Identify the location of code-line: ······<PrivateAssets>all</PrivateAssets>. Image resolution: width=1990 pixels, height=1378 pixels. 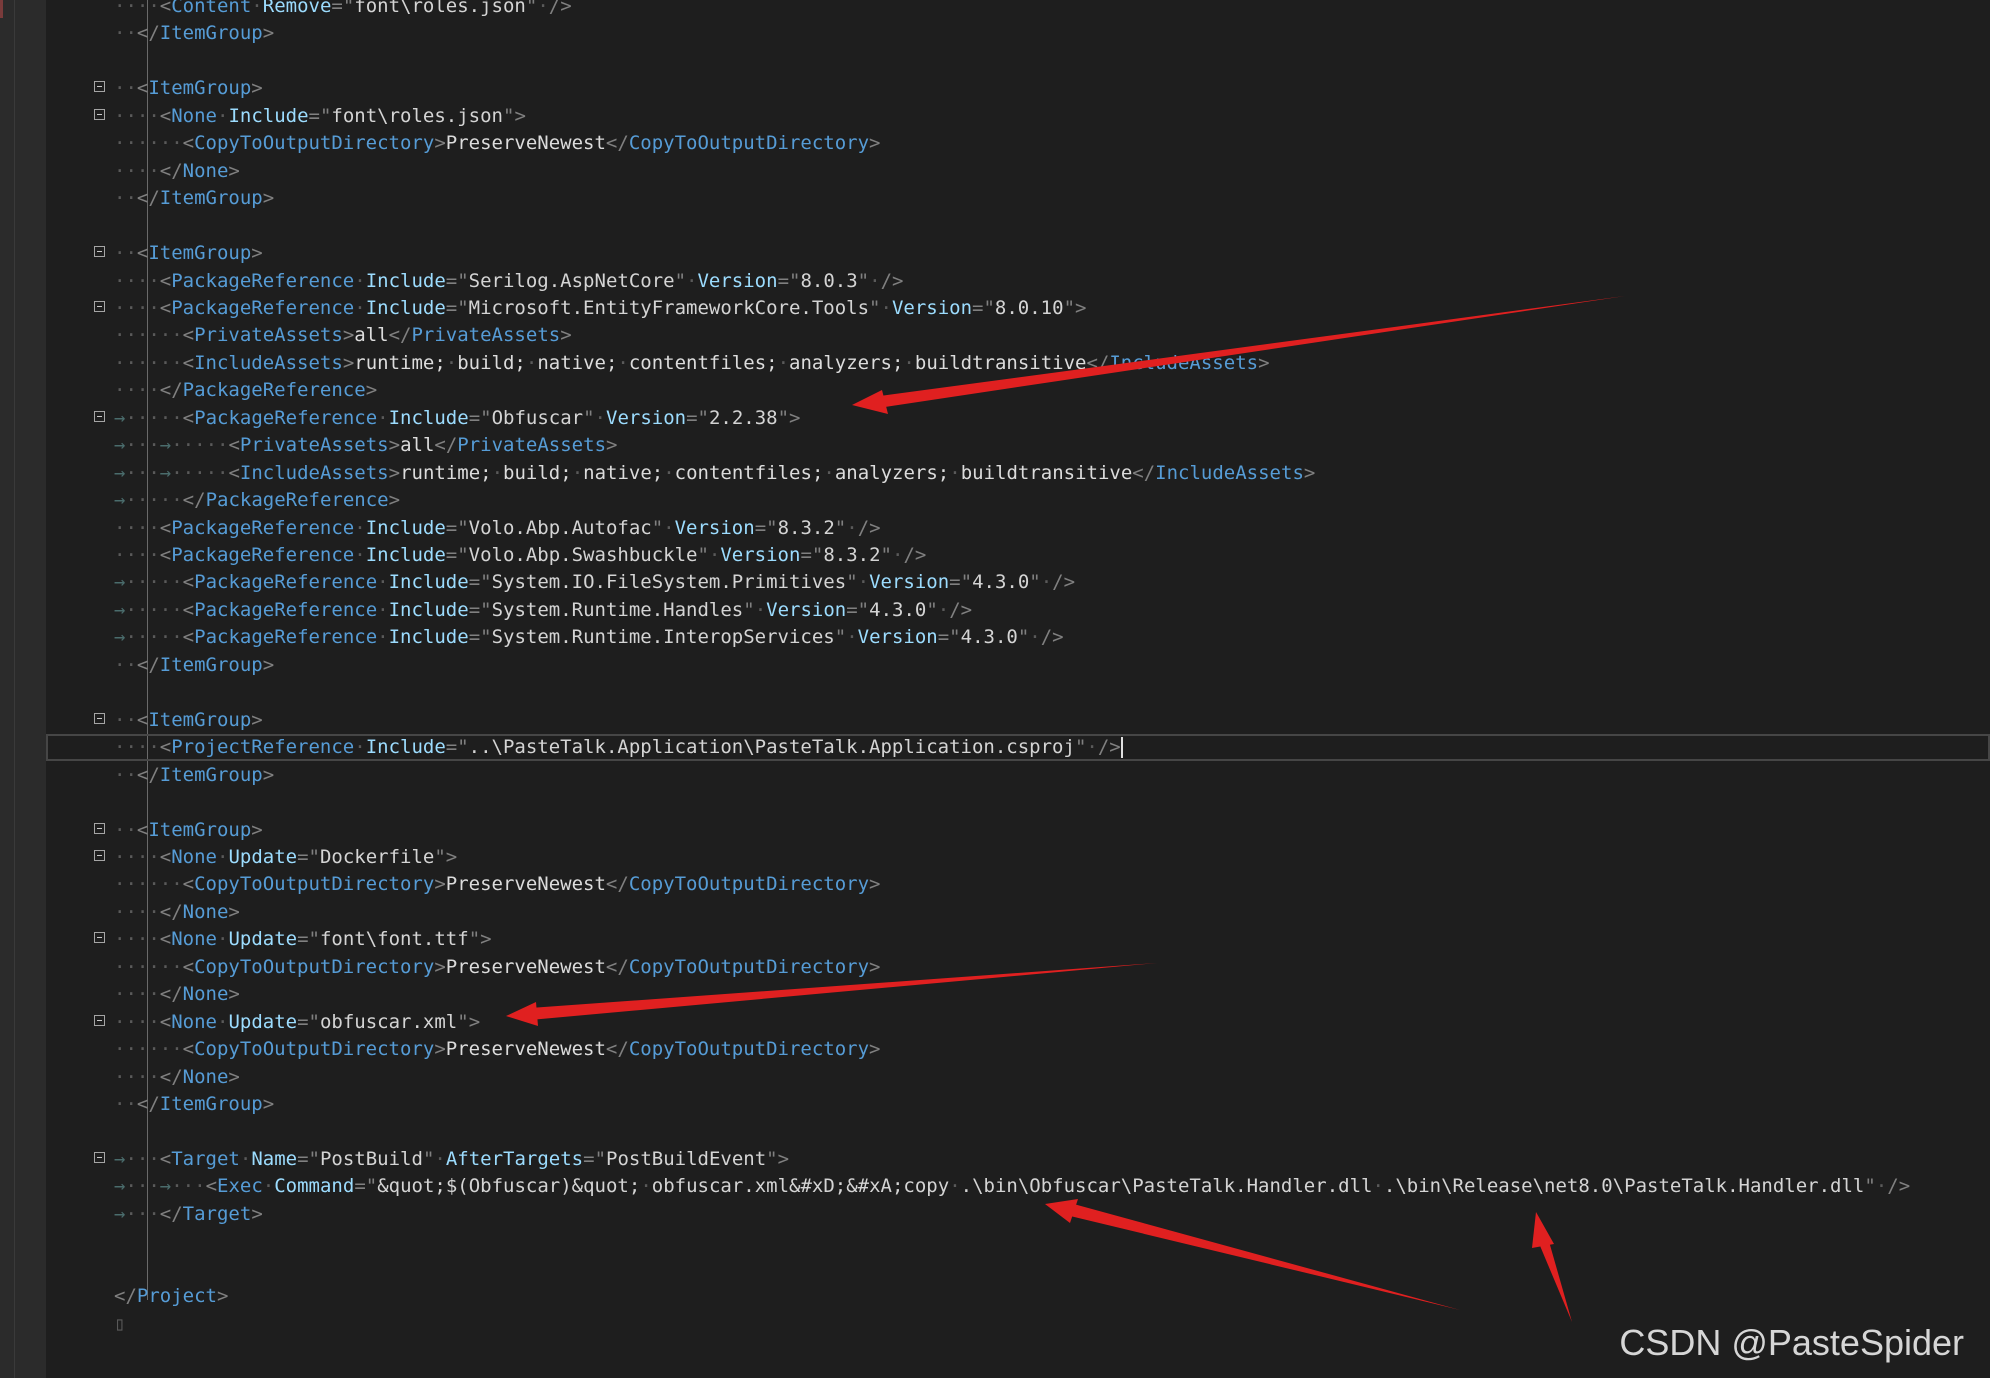
(1018, 335).